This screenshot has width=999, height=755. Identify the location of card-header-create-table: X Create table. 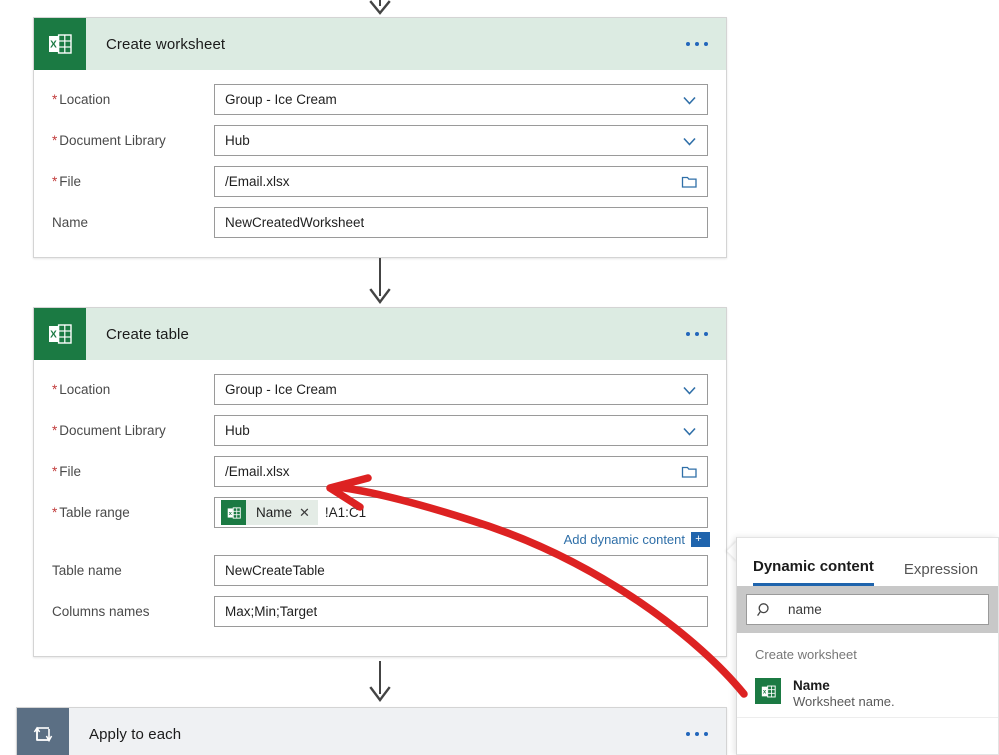
(380, 334).